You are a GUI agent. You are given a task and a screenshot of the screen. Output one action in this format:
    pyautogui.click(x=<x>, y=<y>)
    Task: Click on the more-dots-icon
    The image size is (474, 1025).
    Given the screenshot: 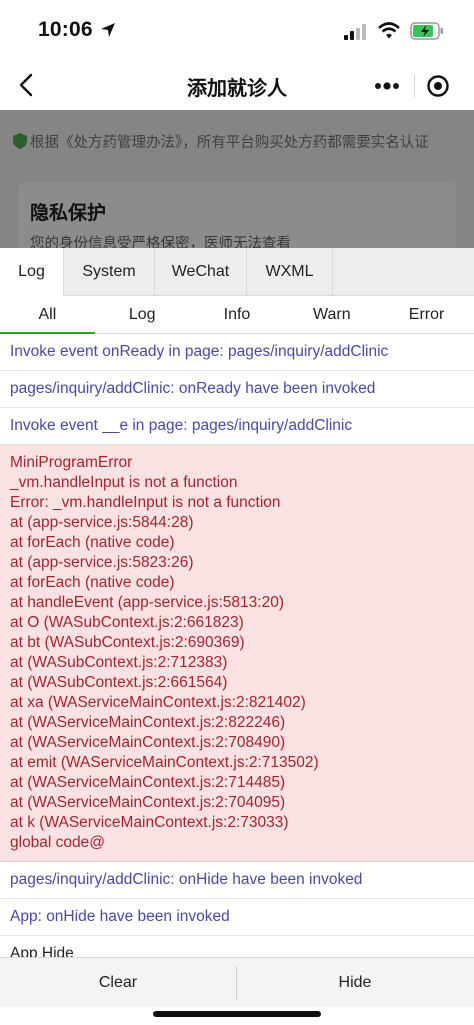 What is the action you would take?
    pyautogui.click(x=387, y=86)
    